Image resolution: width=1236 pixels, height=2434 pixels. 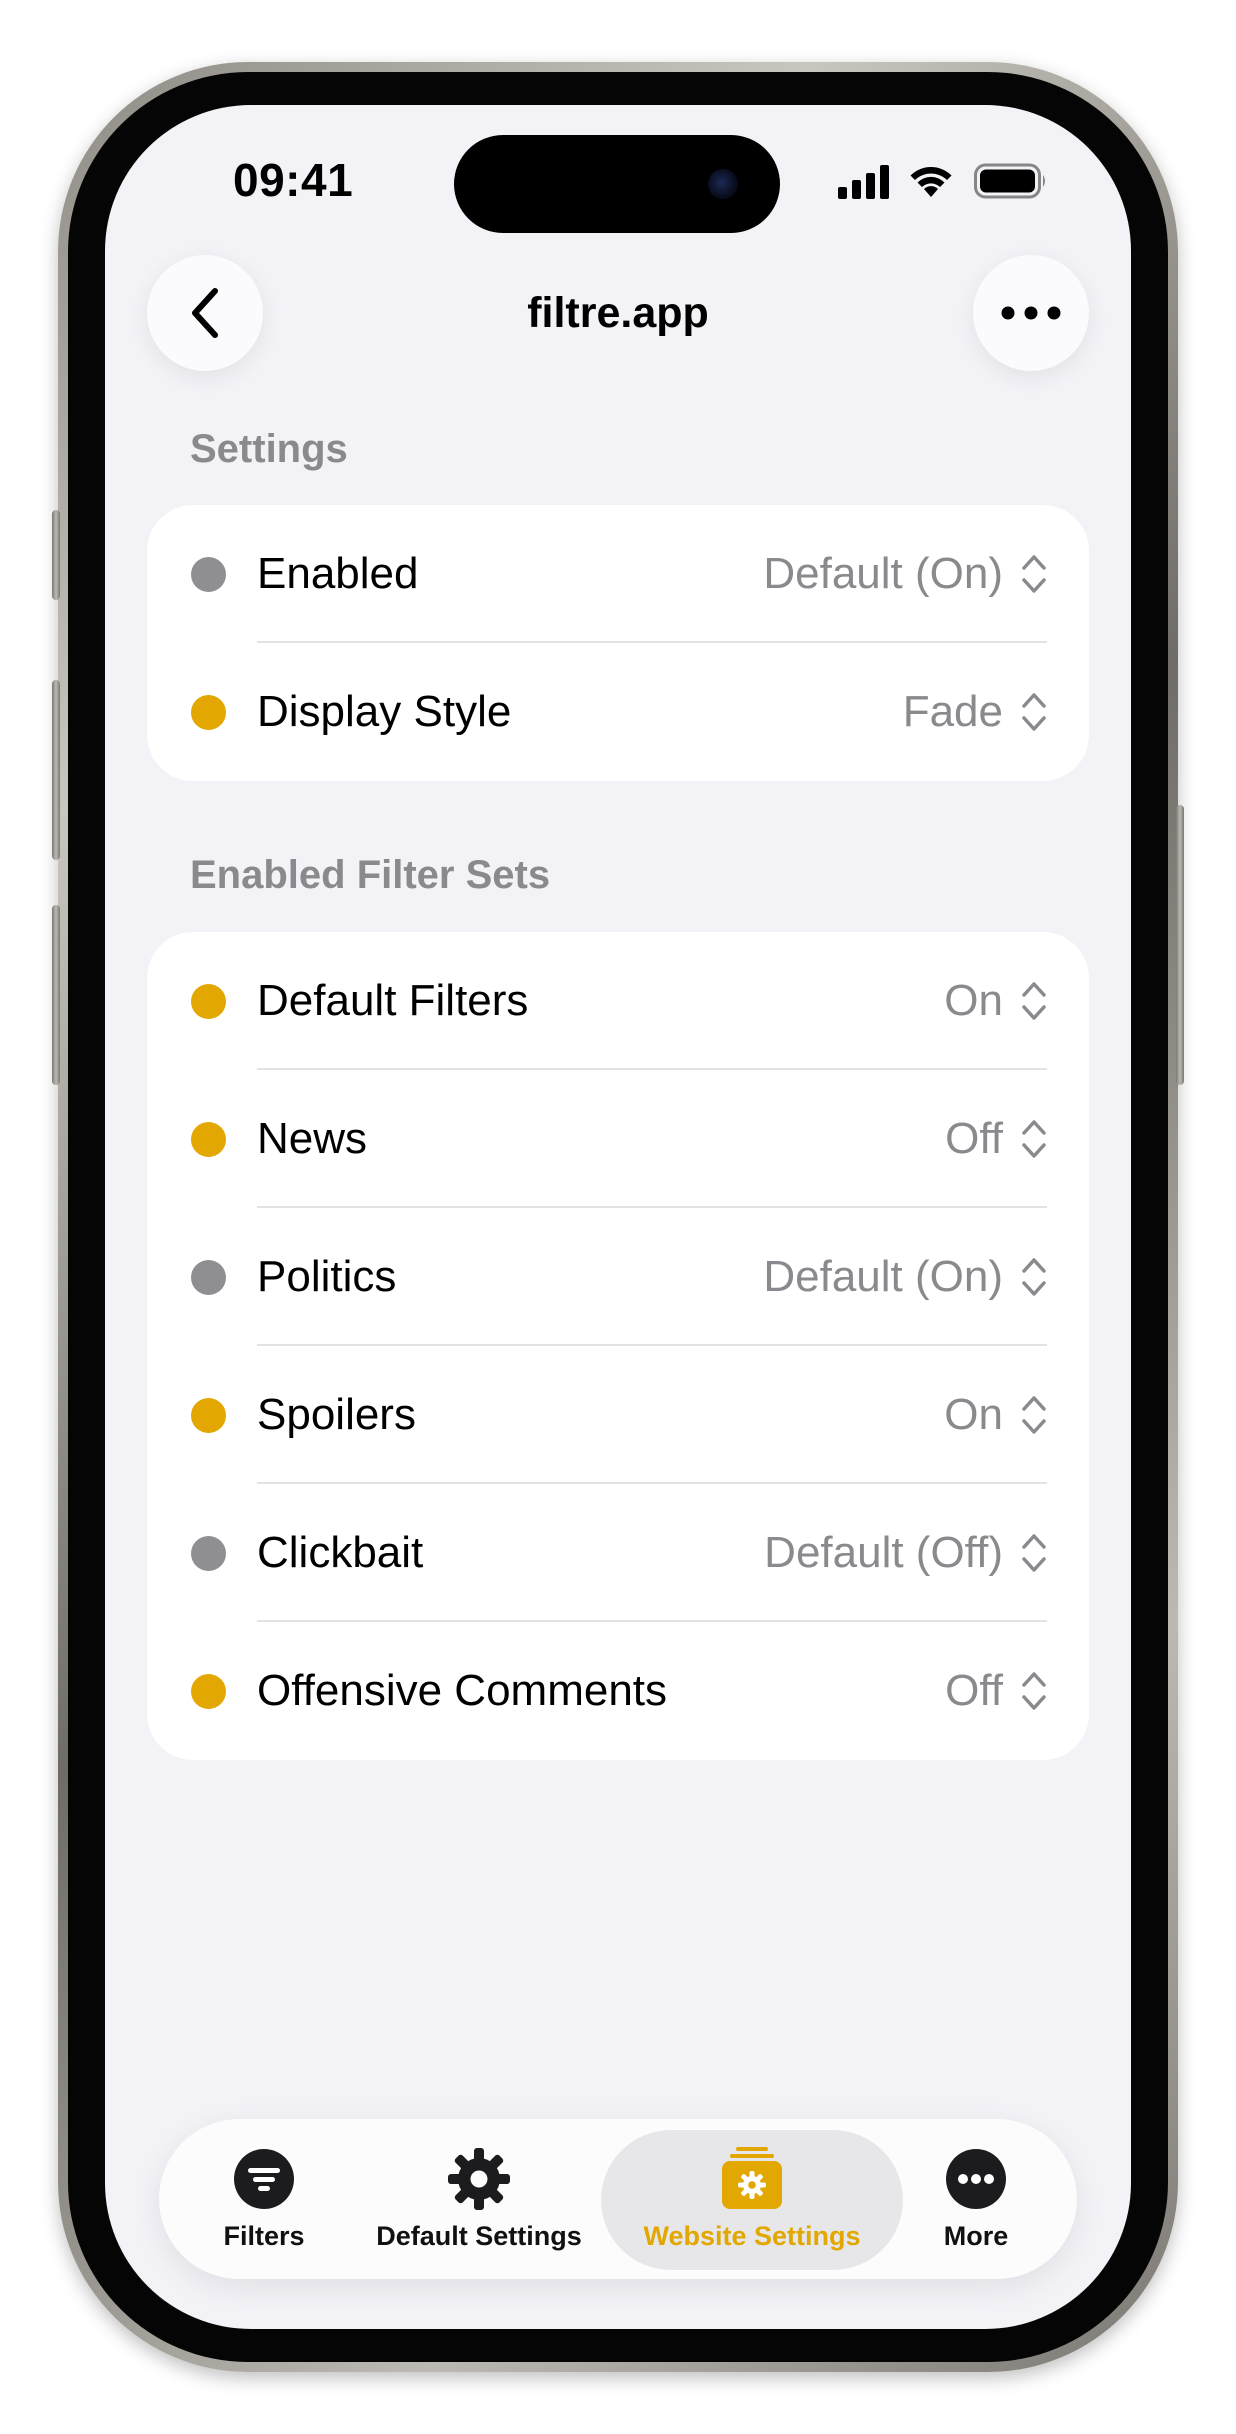 I want to click on filter-row-clickbait: Clickbait Default (Off), so click(x=618, y=1553).